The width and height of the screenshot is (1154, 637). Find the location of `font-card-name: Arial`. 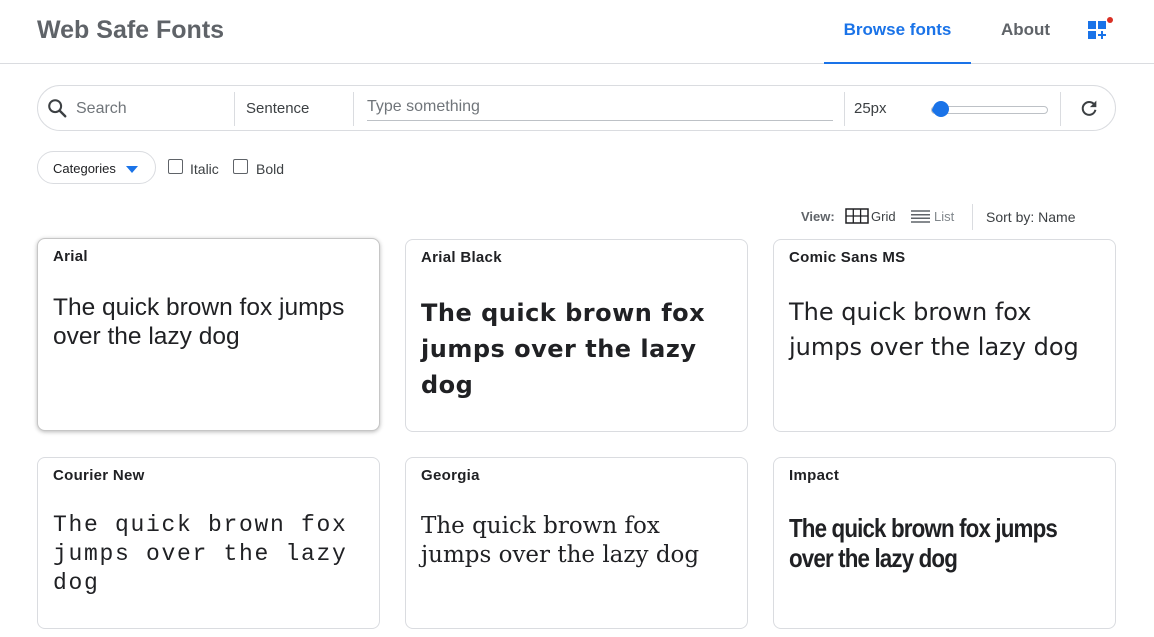

font-card-name: Arial is located at coordinates (70, 256).